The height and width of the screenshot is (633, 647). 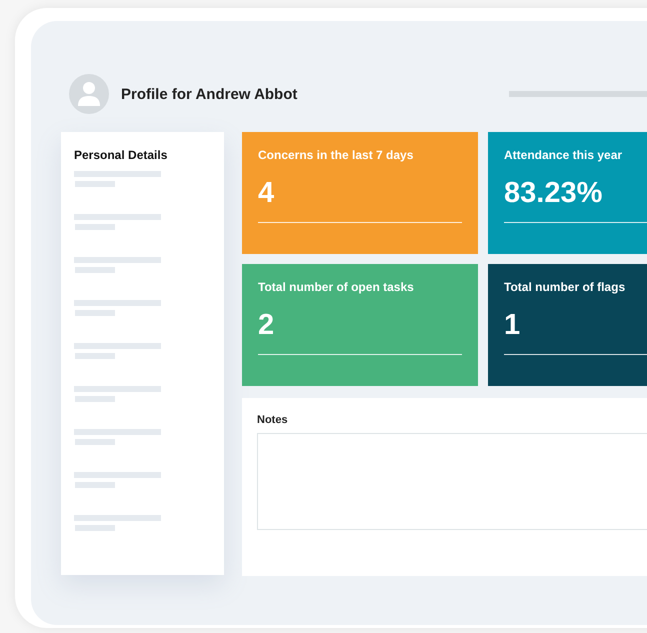 What do you see at coordinates (564, 155) in the screenshot?
I see `card-title: Attendance this year` at bounding box center [564, 155].